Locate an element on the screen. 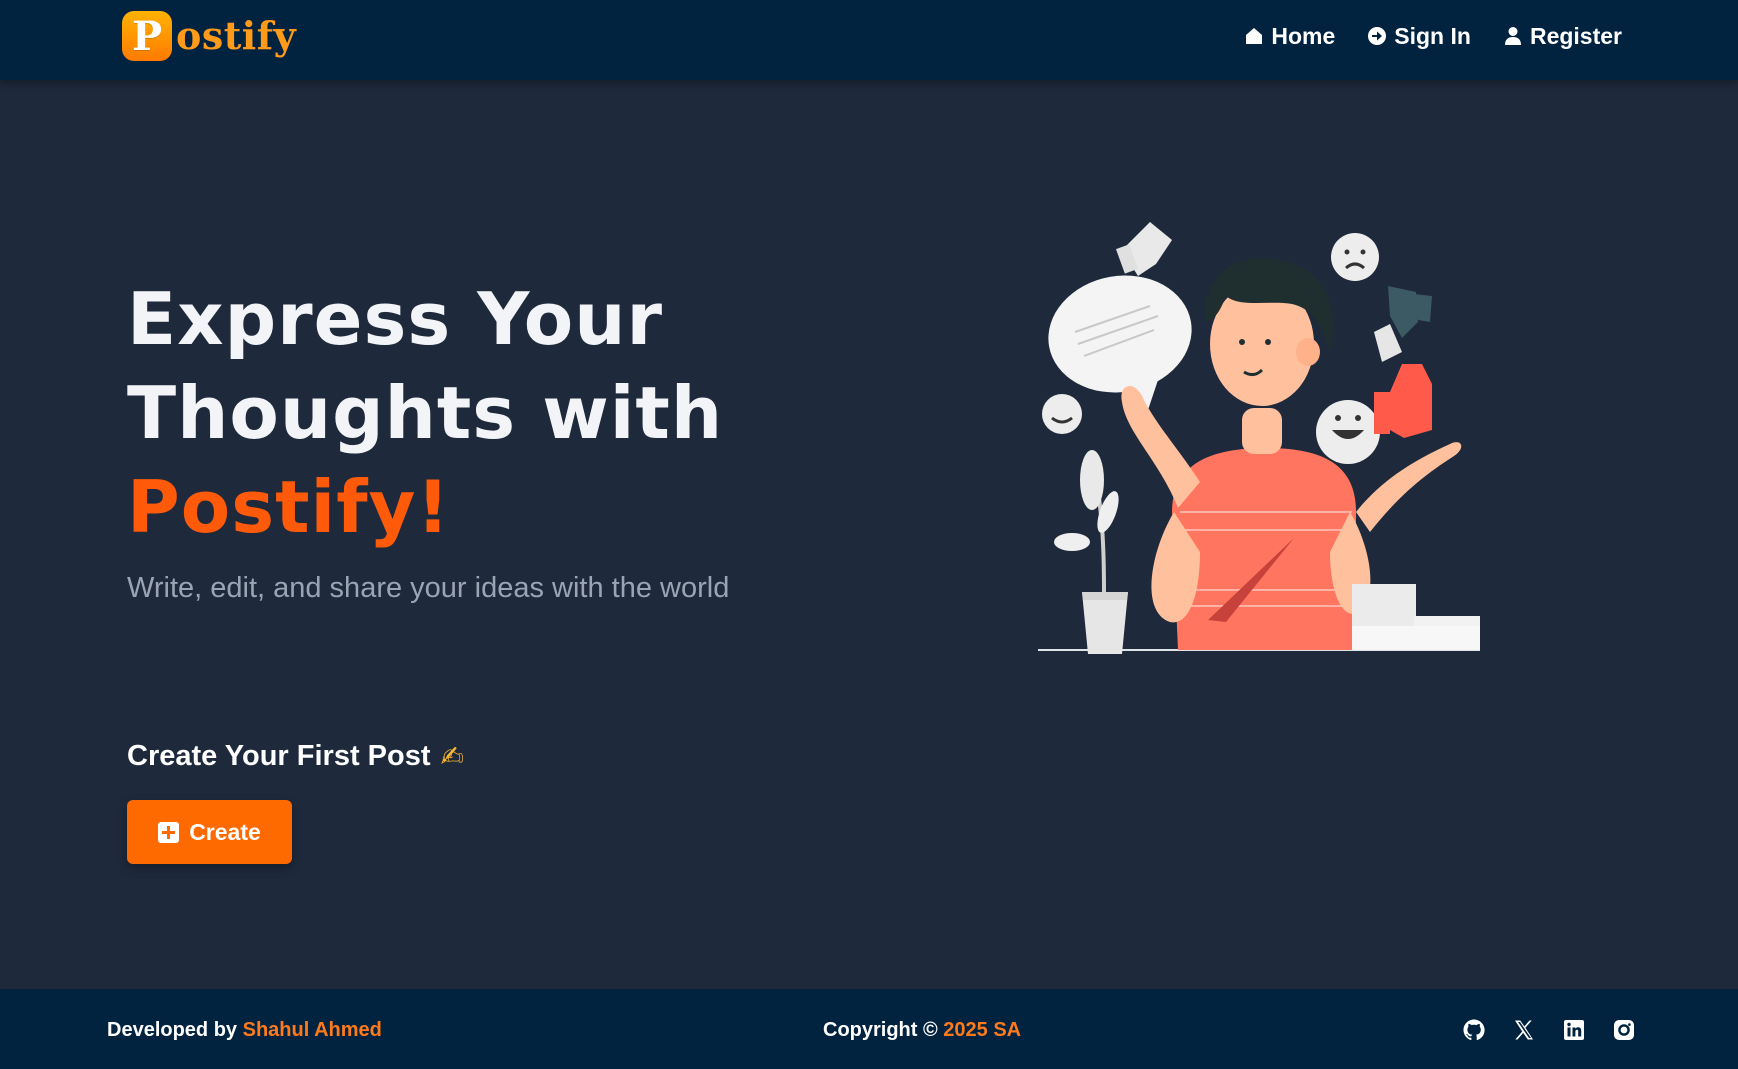 The width and height of the screenshot is (1738, 1069). nav-sign-in-link: Sign In is located at coordinates (1419, 36).